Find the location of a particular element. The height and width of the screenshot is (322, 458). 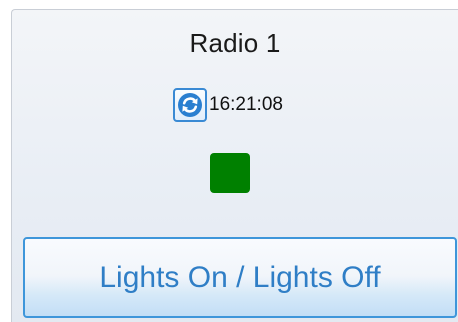

refresh-icon is located at coordinates (190, 105).